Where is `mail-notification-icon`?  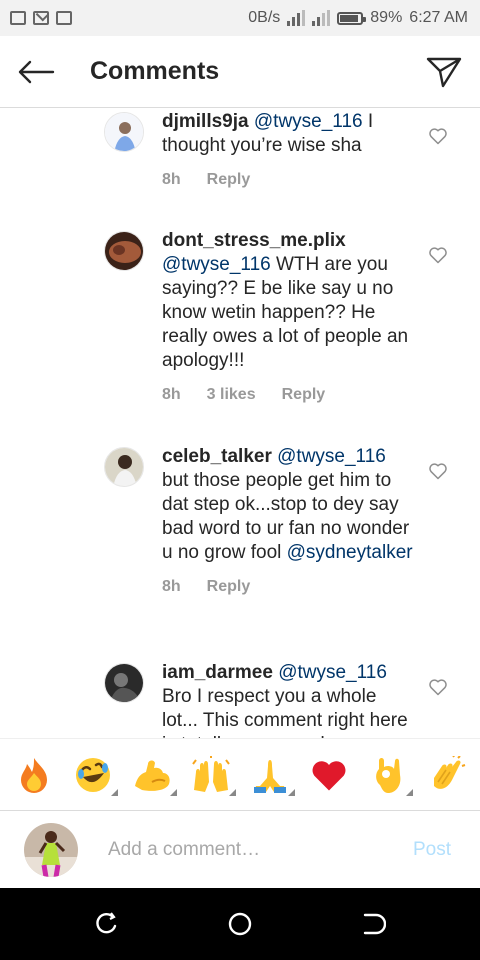
mail-notification-icon is located at coordinates (41, 18).